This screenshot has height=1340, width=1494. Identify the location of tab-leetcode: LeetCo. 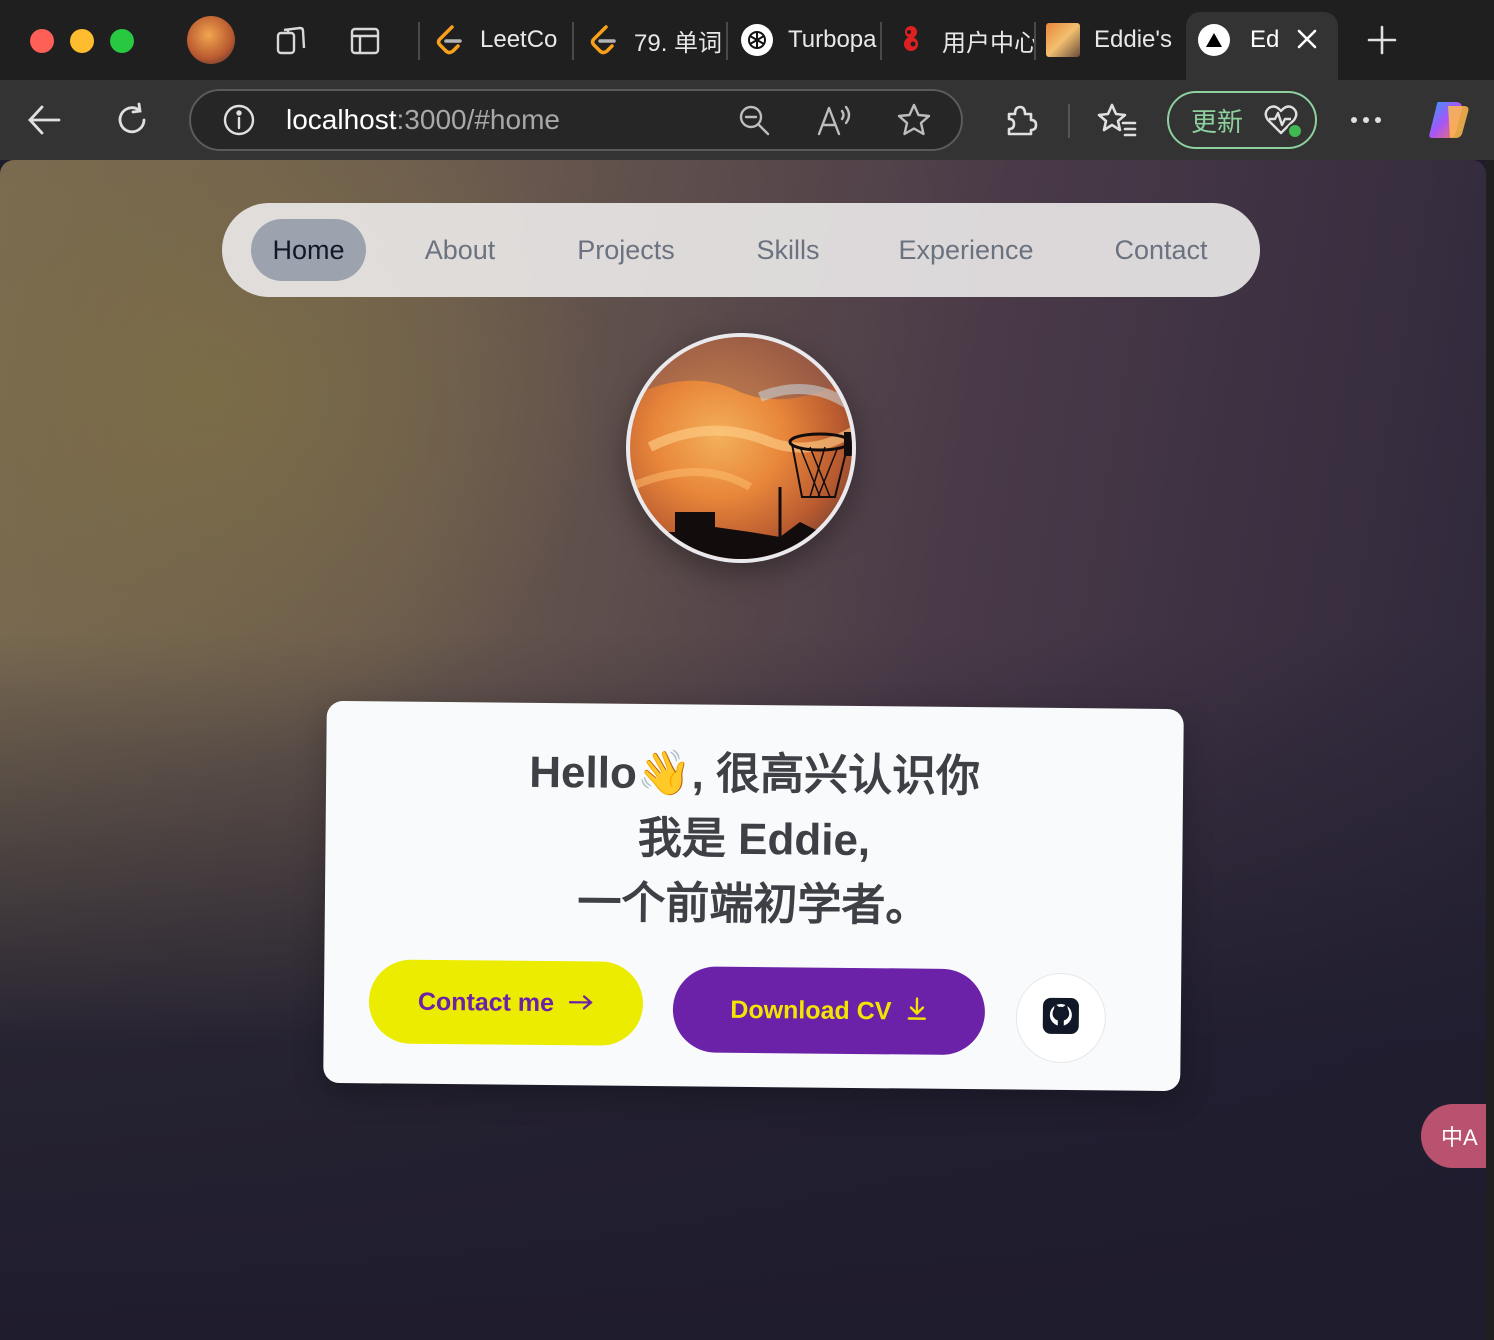
(502, 40).